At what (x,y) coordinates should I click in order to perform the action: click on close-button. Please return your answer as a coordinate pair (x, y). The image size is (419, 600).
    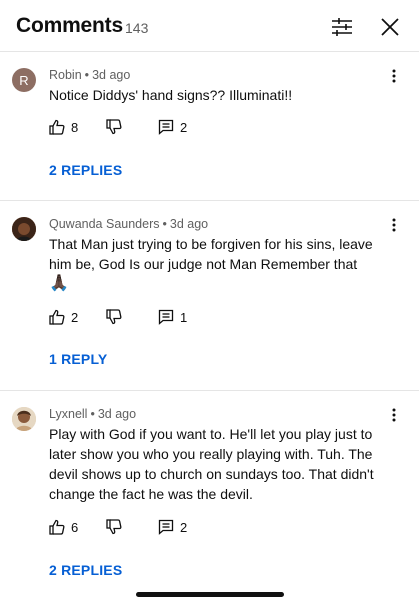
    Looking at the image, I should click on (390, 27).